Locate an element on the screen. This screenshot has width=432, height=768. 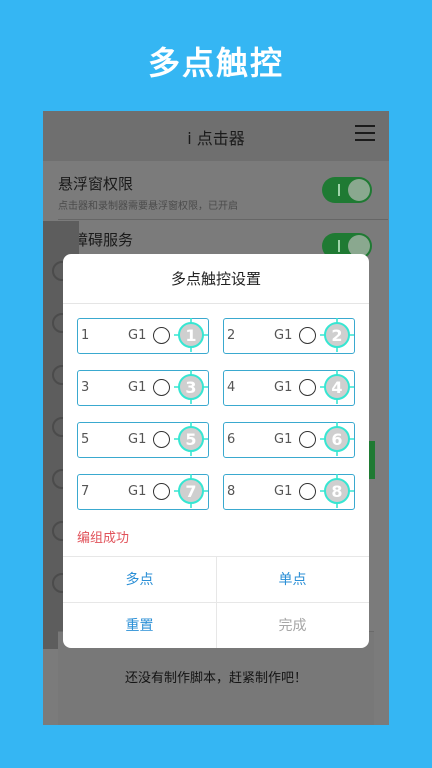
slot-number: 5 is located at coordinates (85, 439).